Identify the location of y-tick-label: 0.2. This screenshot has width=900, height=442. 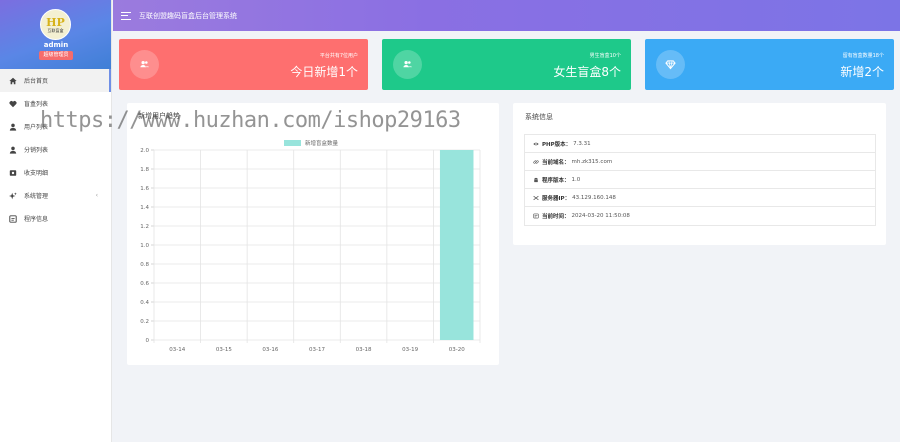
(144, 322).